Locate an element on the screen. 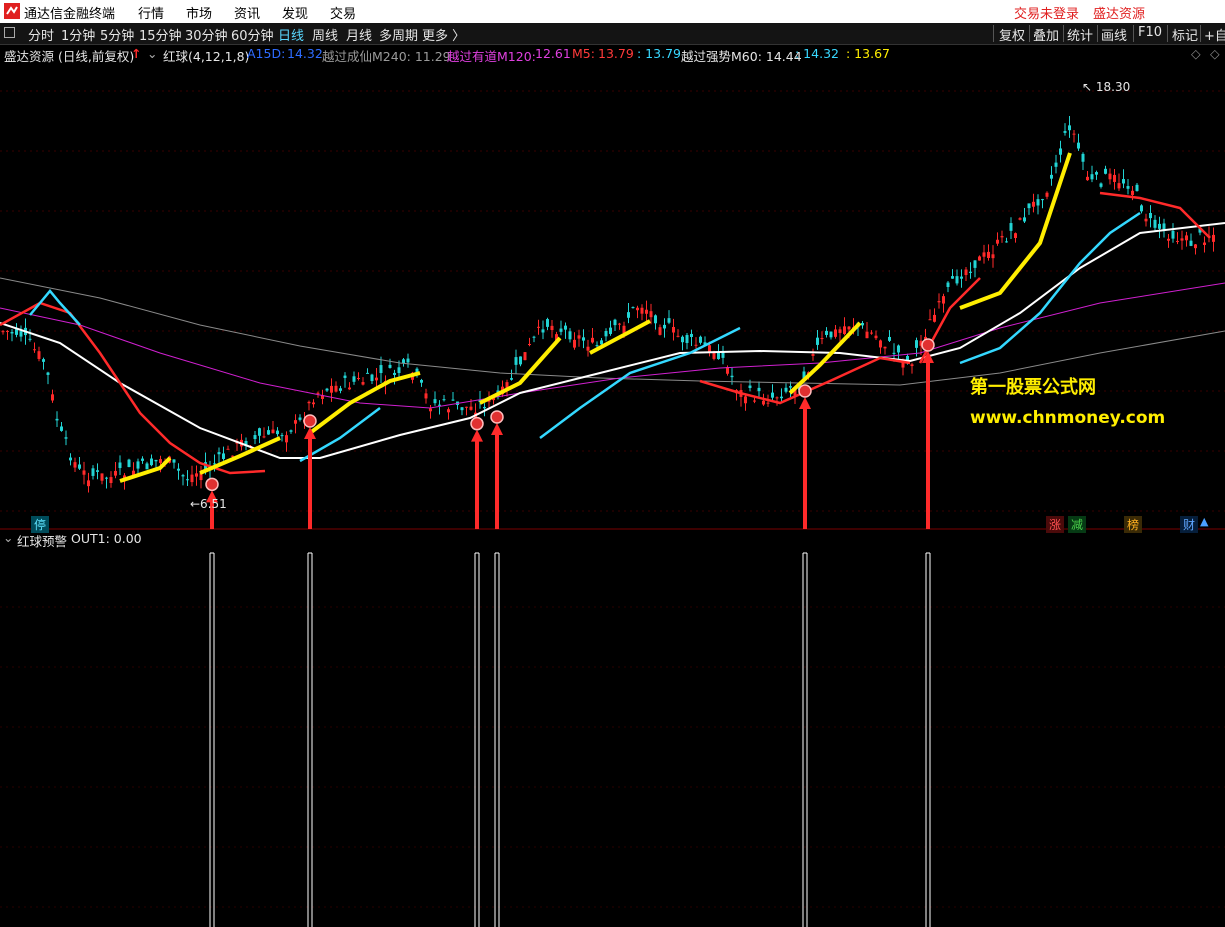  period-timeshare: 分时 is located at coordinates (41, 34).